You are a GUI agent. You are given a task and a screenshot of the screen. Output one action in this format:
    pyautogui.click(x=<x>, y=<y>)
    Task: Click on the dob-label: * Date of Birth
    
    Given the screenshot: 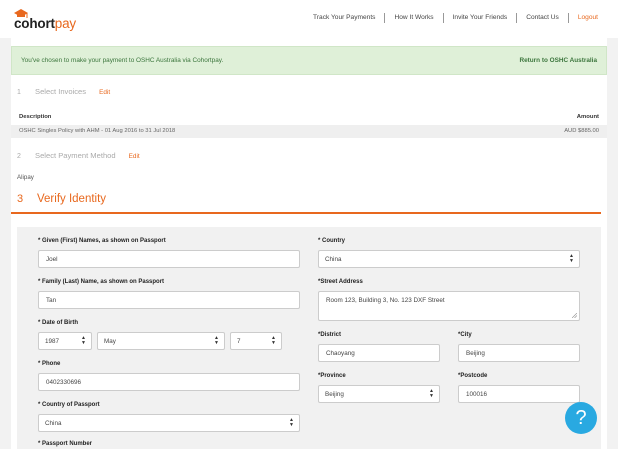 What is the action you would take?
    pyautogui.click(x=58, y=323)
    